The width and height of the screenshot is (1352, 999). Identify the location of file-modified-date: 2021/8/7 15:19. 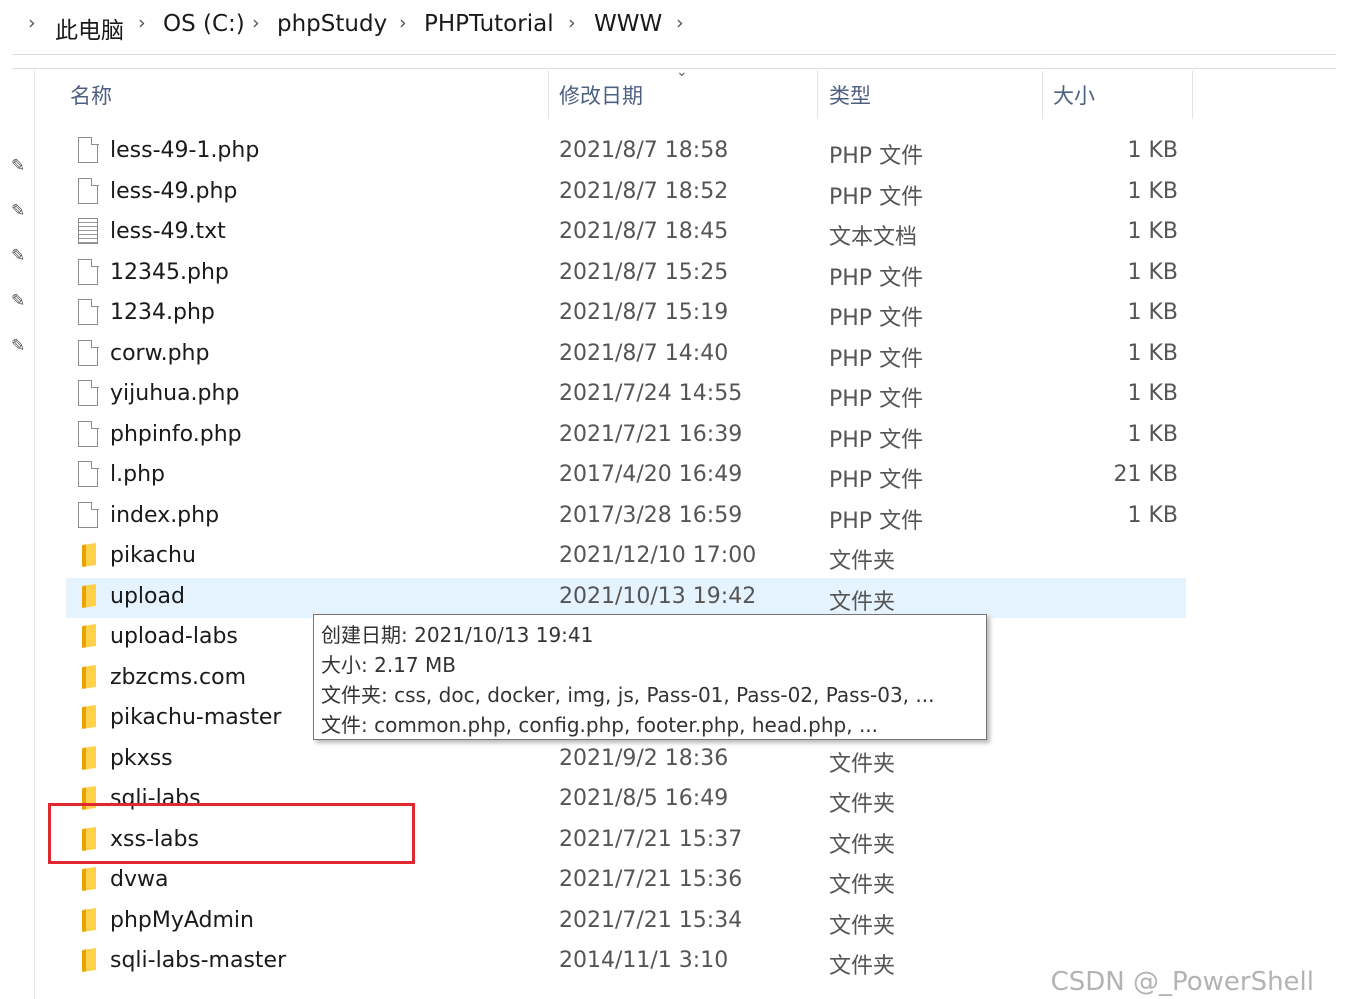
(644, 312).